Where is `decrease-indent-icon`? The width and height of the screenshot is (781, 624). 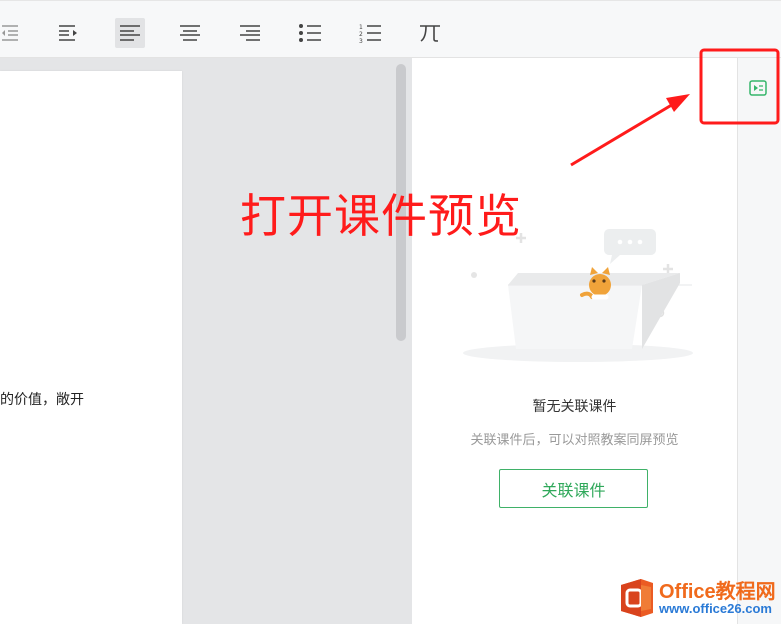
decrease-indent-icon is located at coordinates (10, 33).